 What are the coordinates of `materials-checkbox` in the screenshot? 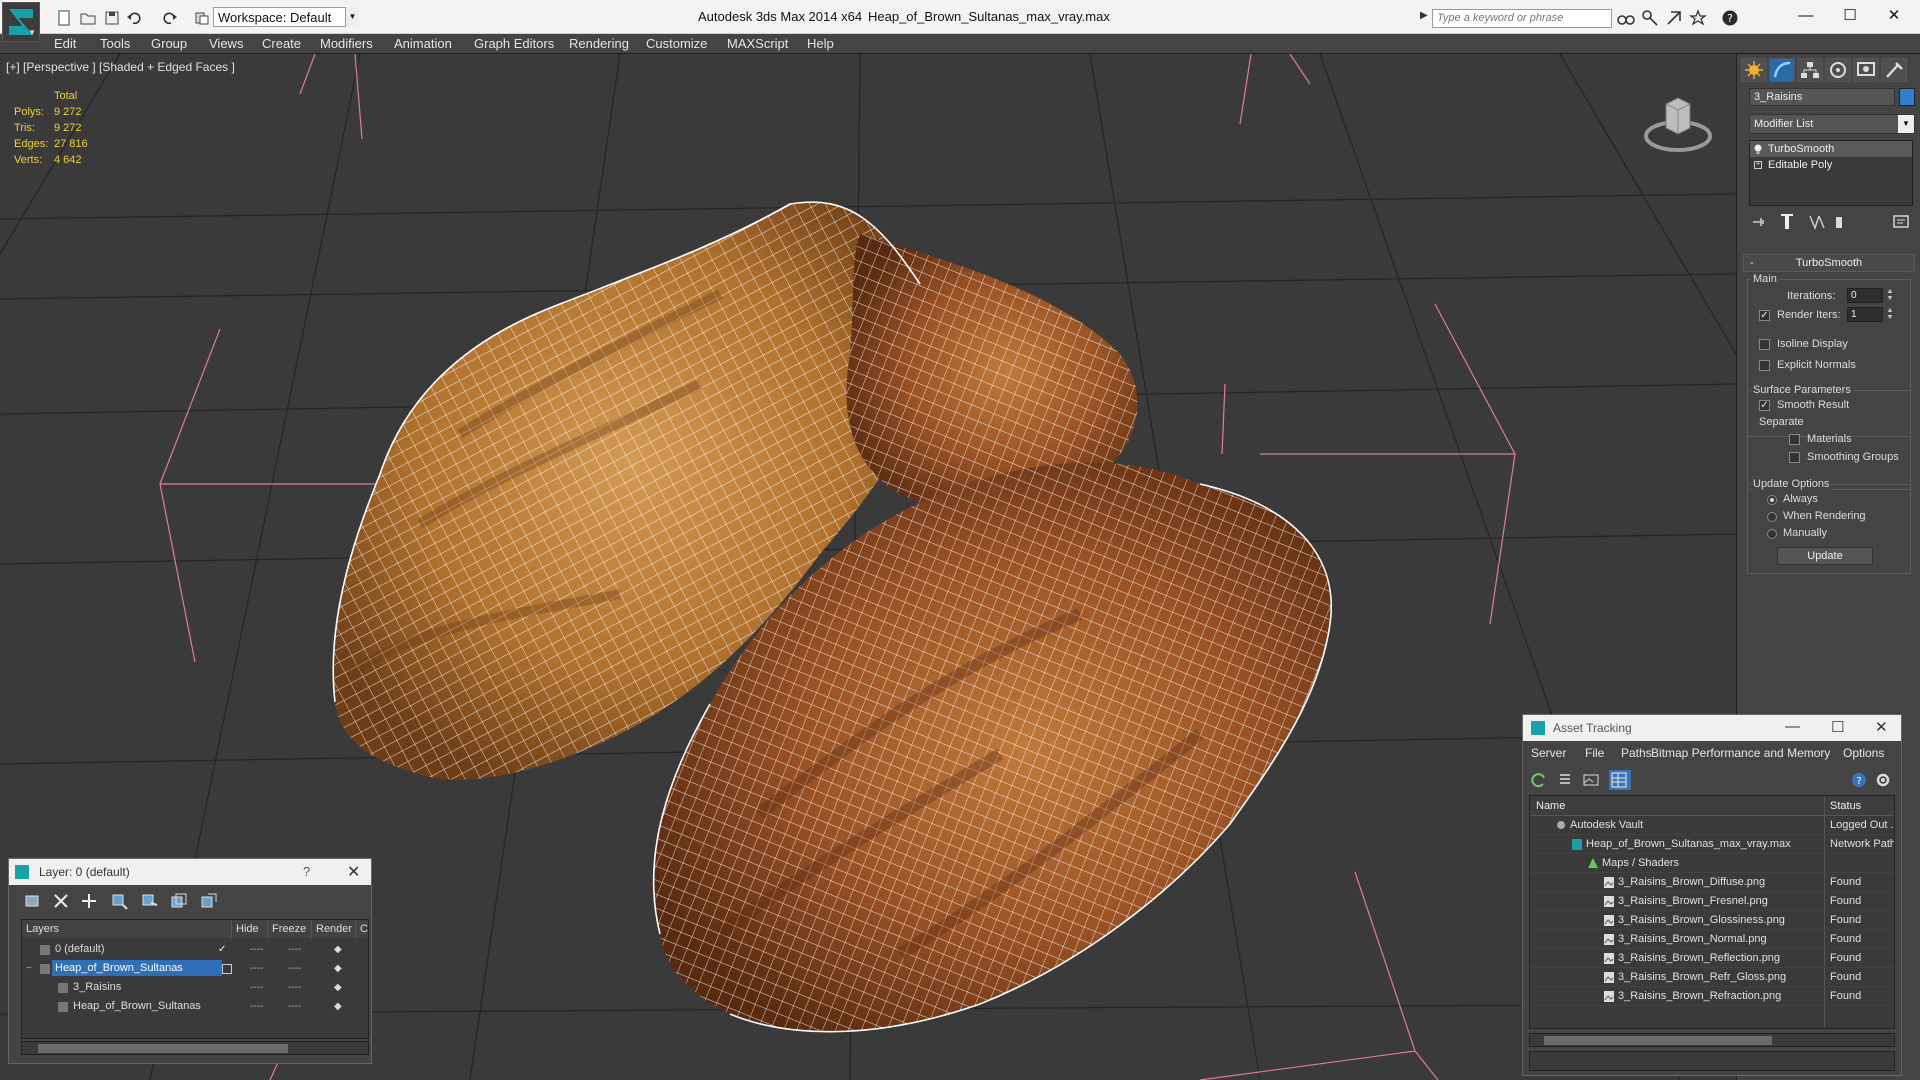 It's located at (1794, 439).